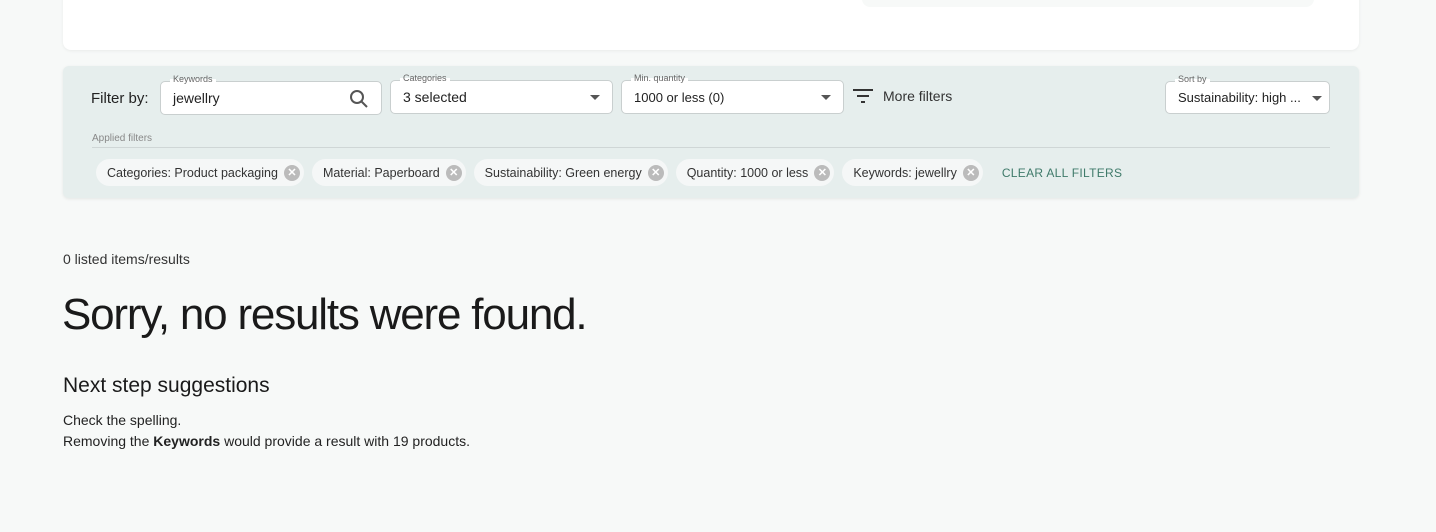 The height and width of the screenshot is (532, 1436). I want to click on results-count: 0 listed items/results, so click(126, 259).